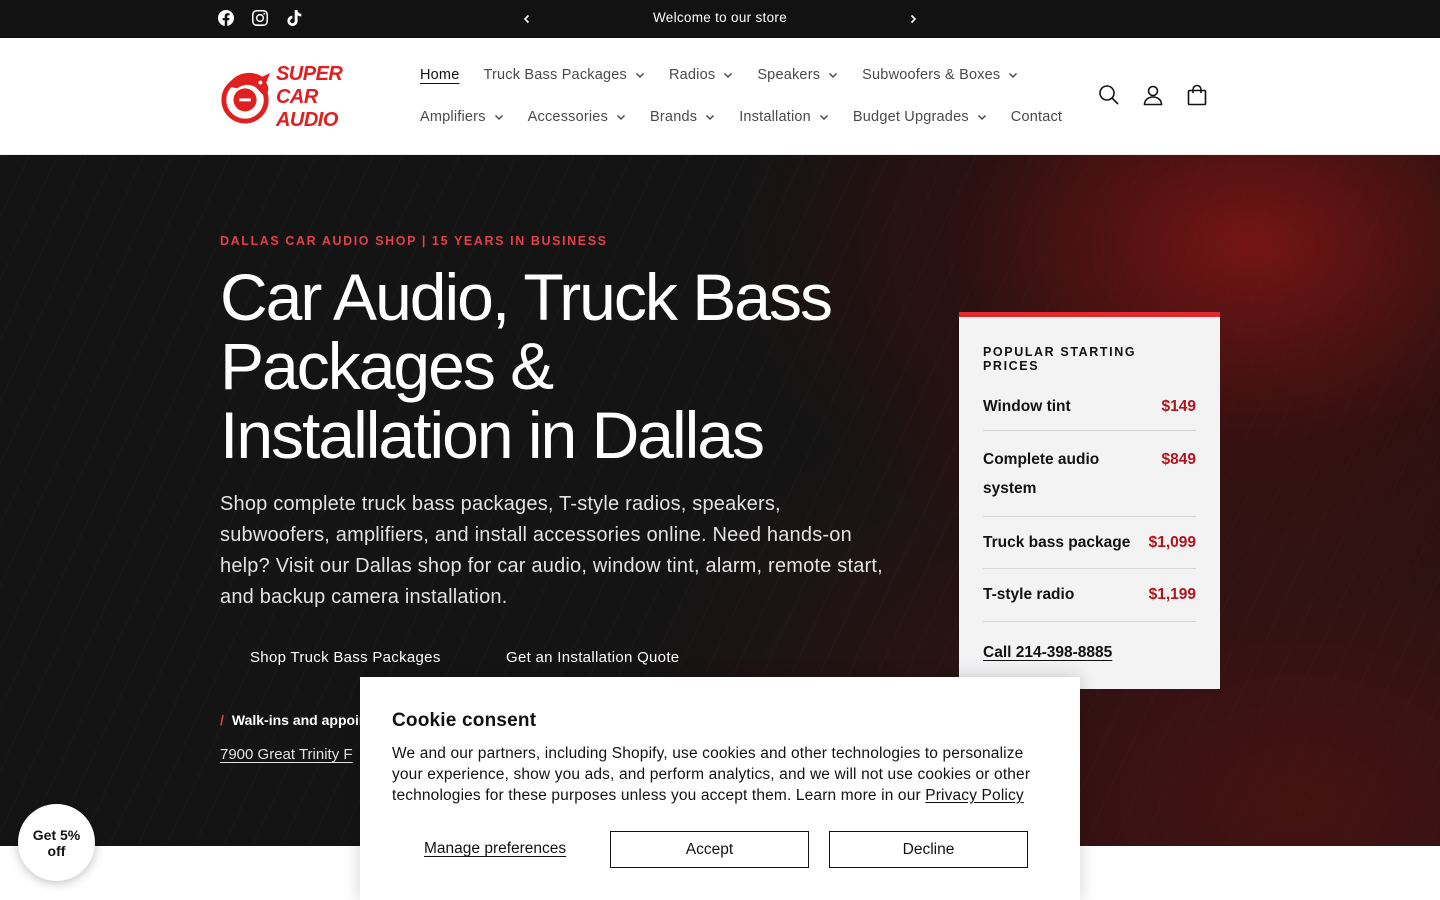 The image size is (1440, 900). Describe the element at coordinates (913, 19) in the screenshot. I see `chevron-right-icon` at that location.